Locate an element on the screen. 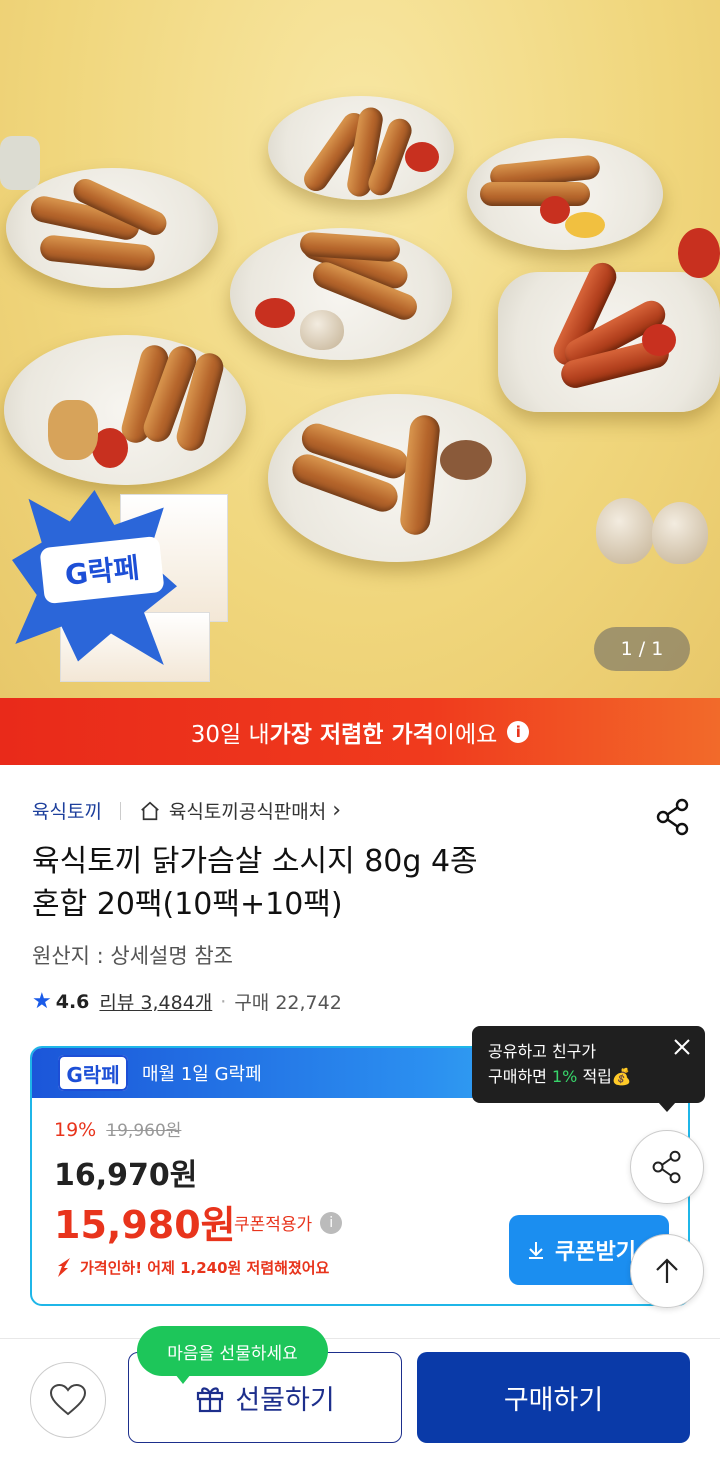 This screenshot has width=720, height=1459. buy-button-label: 구매하기 is located at coordinates (553, 1400).